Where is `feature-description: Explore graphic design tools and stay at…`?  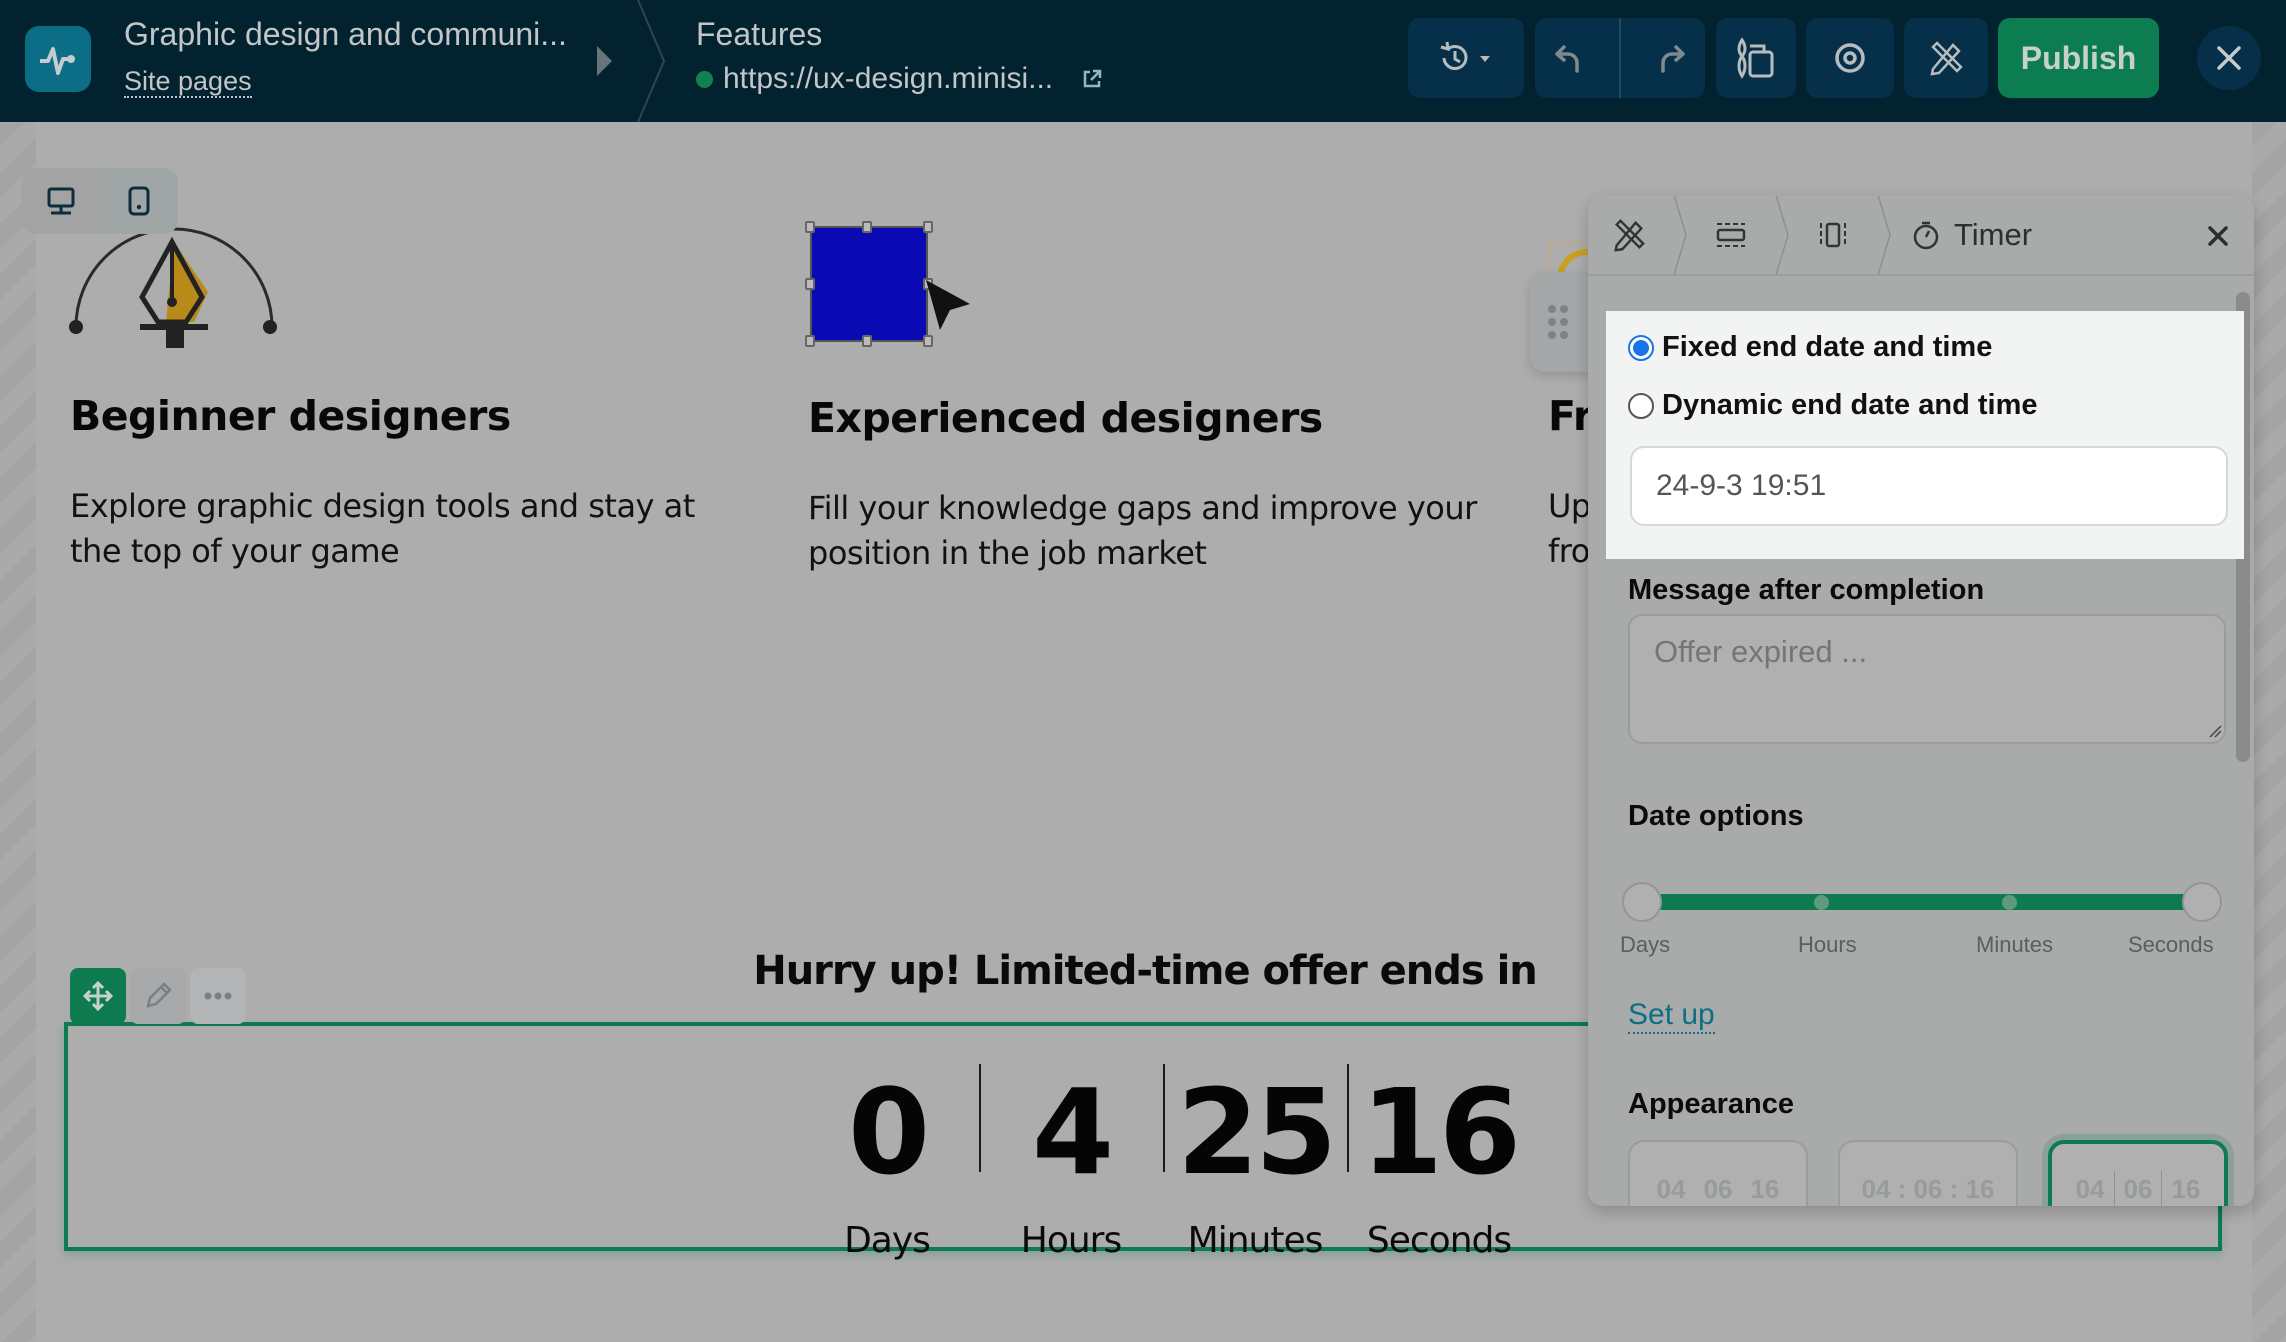
feature-description: Explore graphic design tools and stay at… is located at coordinates (382, 528).